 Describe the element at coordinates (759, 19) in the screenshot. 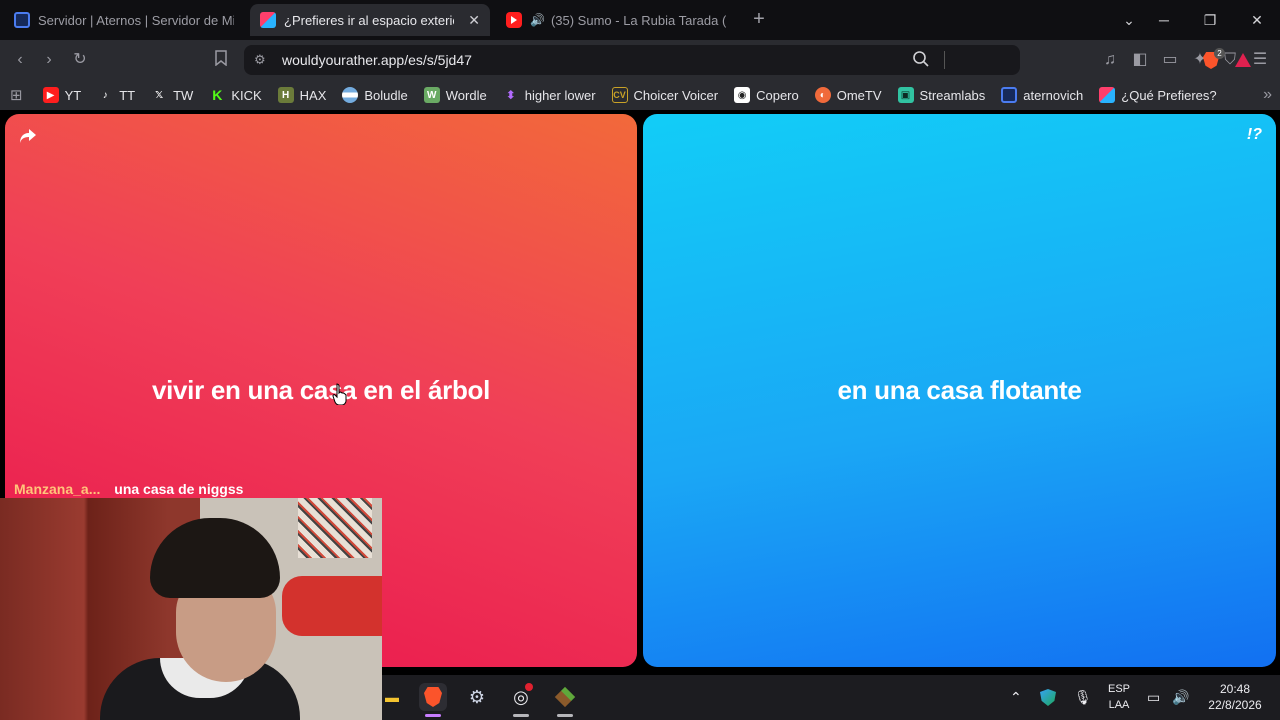

I see `new-tab-button: +` at that location.